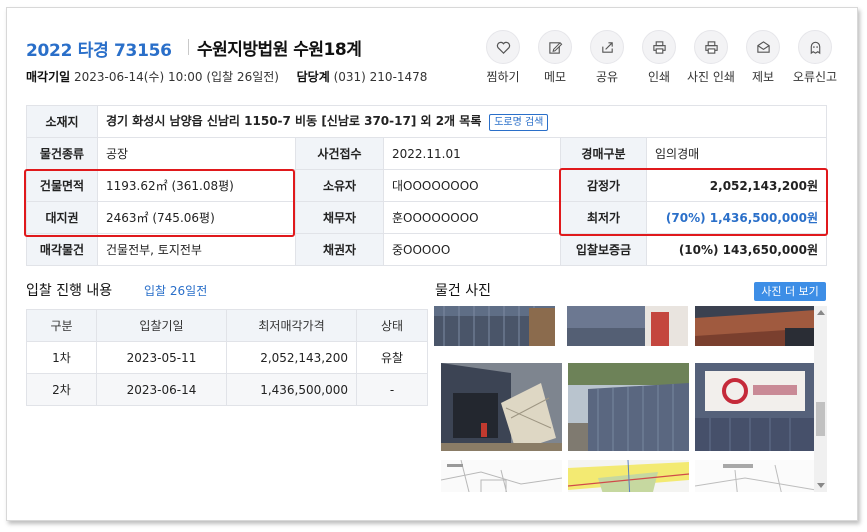 Image resolution: width=867 pixels, height=532 pixels. I want to click on bid-date: 2023-06-14, so click(161, 389).